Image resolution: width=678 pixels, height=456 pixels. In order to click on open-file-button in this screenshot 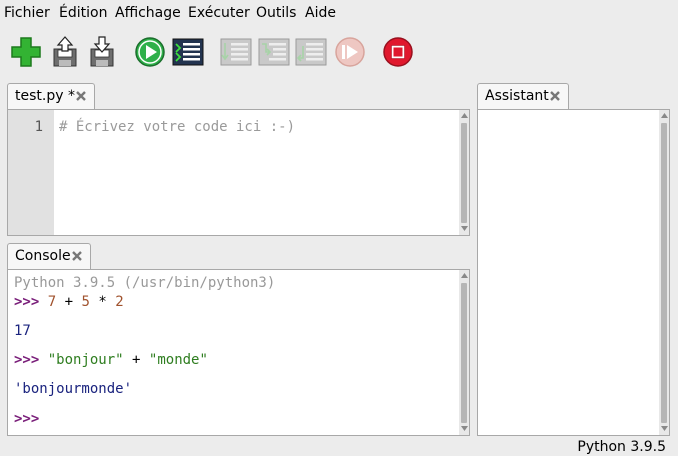, I will do `click(65, 52)`.